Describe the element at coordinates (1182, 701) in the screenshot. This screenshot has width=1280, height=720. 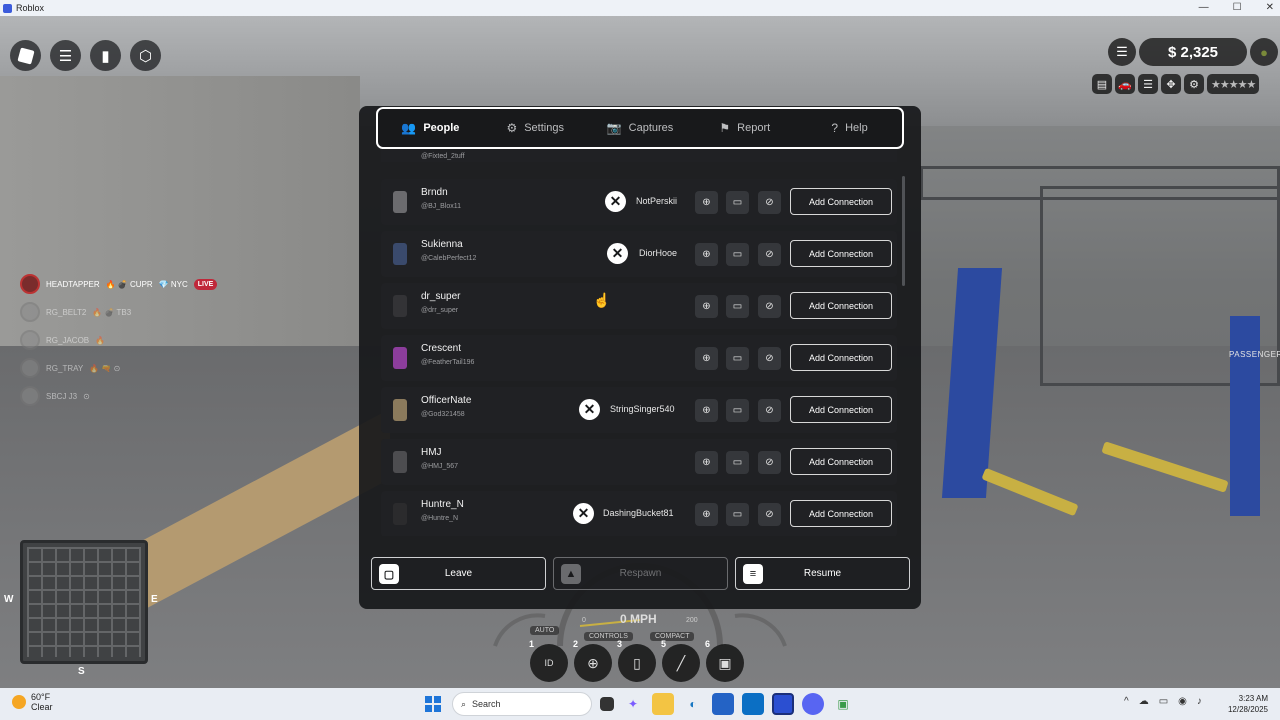
I see `wifi-icon: ◉` at that location.